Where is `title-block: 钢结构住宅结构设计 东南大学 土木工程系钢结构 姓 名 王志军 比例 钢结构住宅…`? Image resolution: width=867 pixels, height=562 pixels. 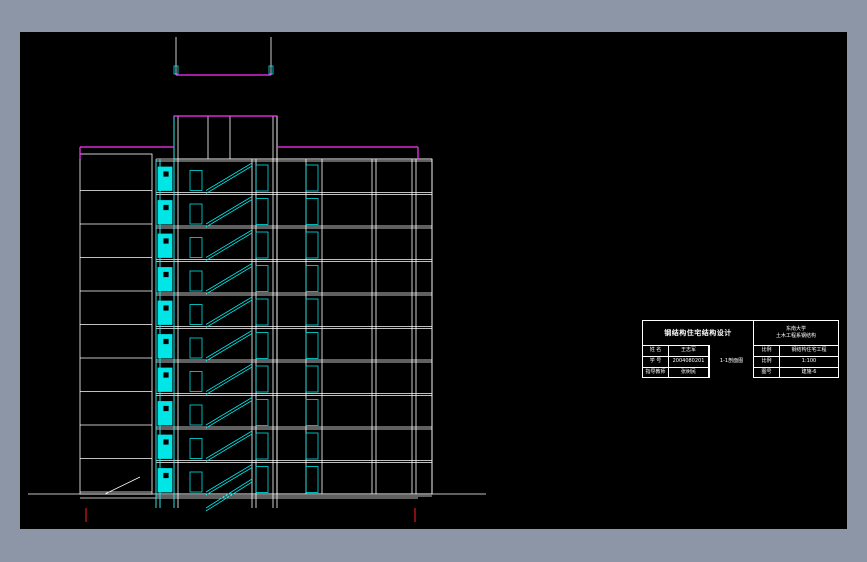 title-block: 钢结构住宅结构设计 东南大学 土木工程系钢结构 姓 名 王志军 比例 钢结构住宅… is located at coordinates (740, 349).